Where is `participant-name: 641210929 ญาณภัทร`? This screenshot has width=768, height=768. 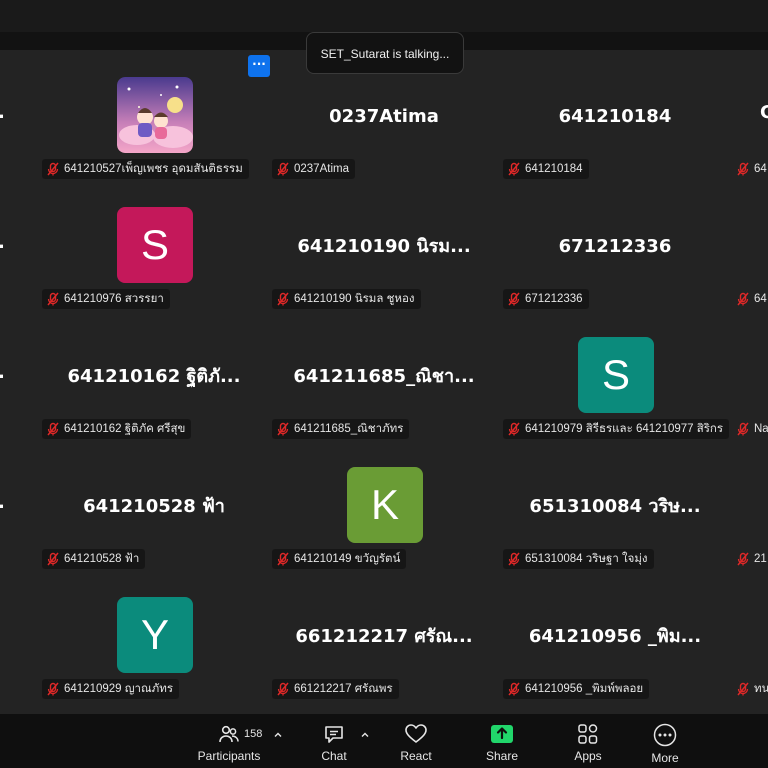 participant-name: 641210929 ญาณภัทร is located at coordinates (119, 689).